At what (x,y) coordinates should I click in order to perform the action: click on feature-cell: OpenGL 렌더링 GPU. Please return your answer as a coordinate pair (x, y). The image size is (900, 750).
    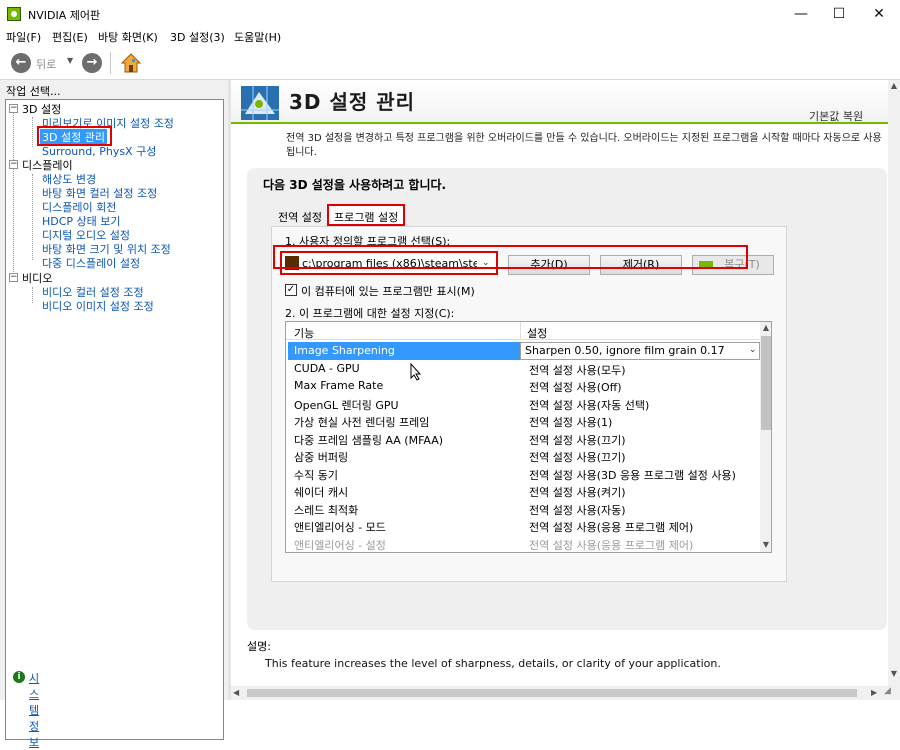
    Looking at the image, I should click on (346, 405).